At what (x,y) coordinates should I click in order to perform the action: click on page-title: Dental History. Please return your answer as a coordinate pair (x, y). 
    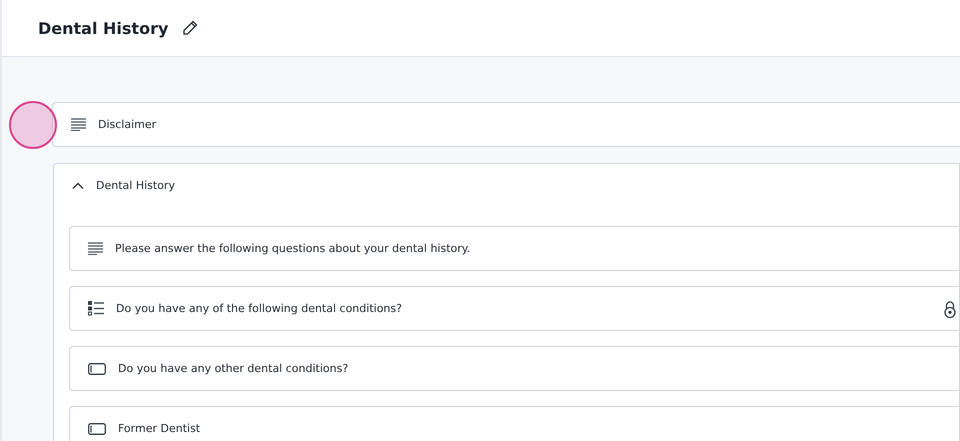
    Looking at the image, I should click on (103, 28).